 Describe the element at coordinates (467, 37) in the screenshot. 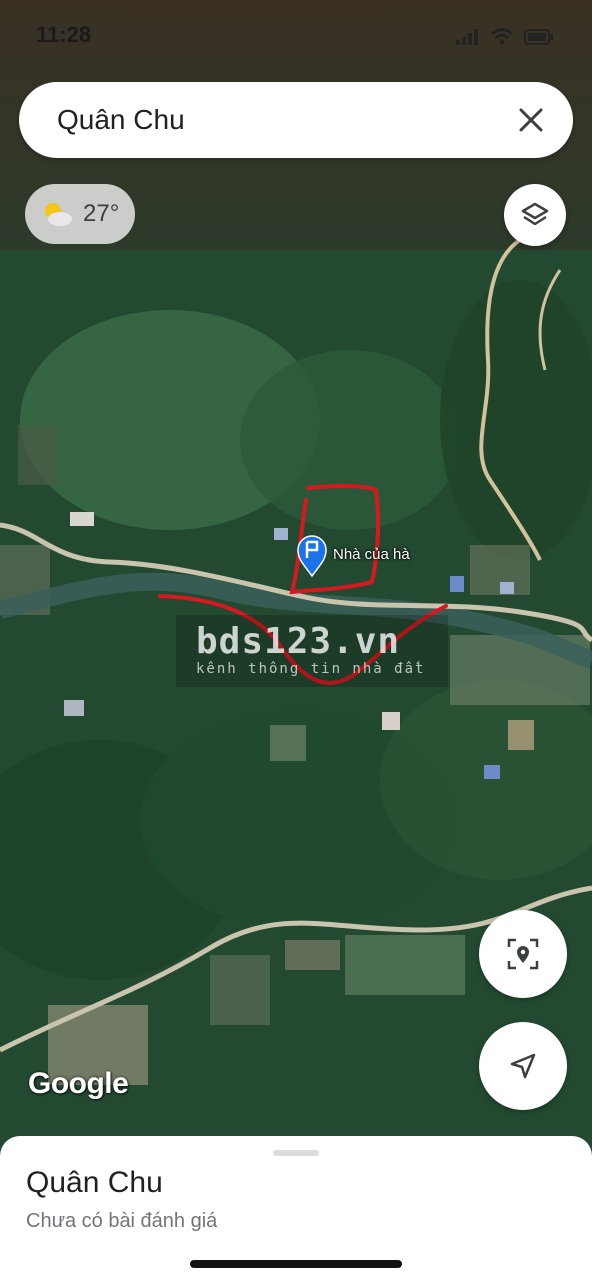

I see `signal-icon` at that location.